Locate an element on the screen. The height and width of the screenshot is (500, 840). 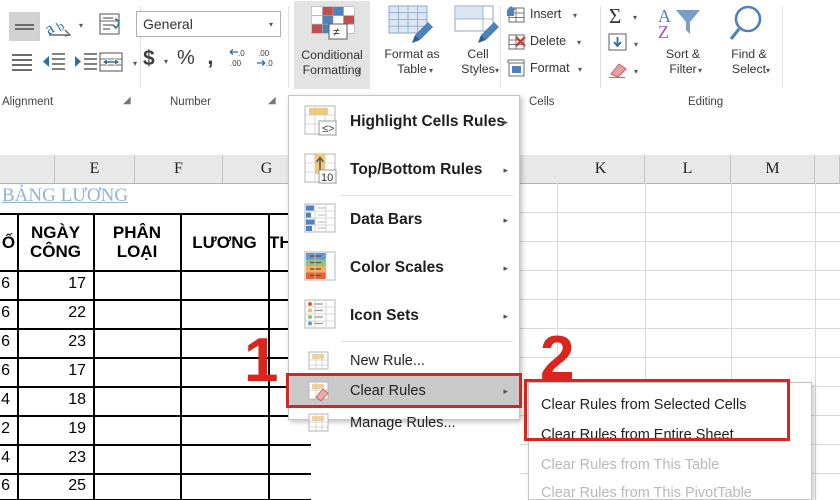
new-rule-icon is located at coordinates (318, 360).